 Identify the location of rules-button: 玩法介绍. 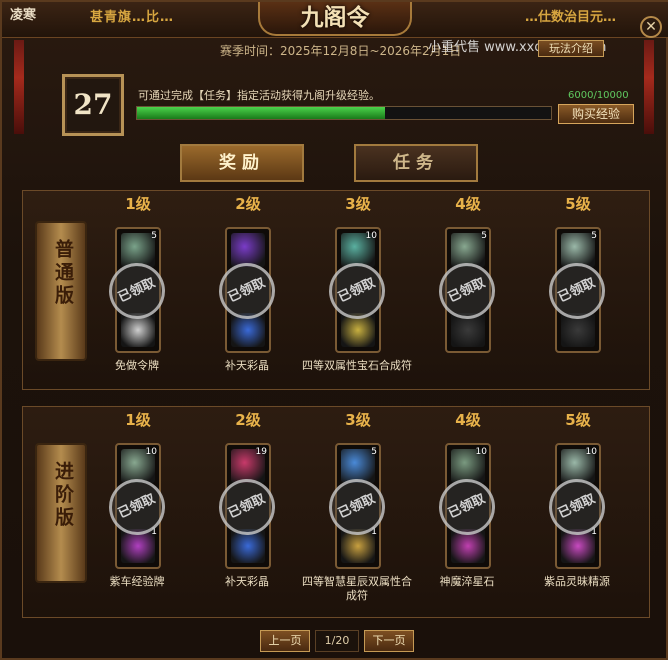
(571, 48).